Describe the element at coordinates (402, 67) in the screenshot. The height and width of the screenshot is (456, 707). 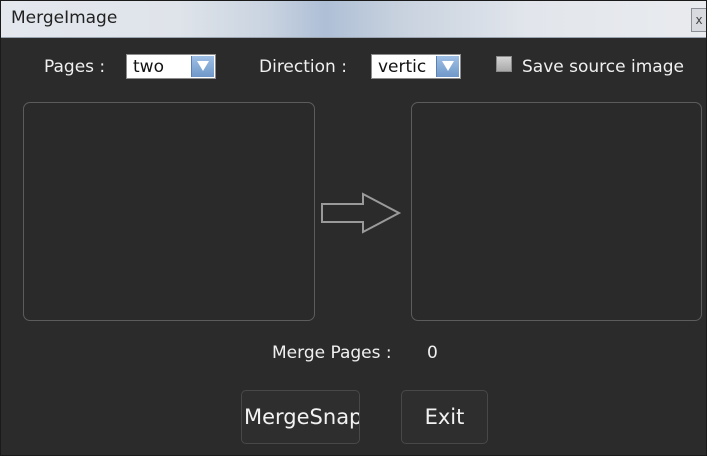
I see `direction-select-value: vertic` at that location.